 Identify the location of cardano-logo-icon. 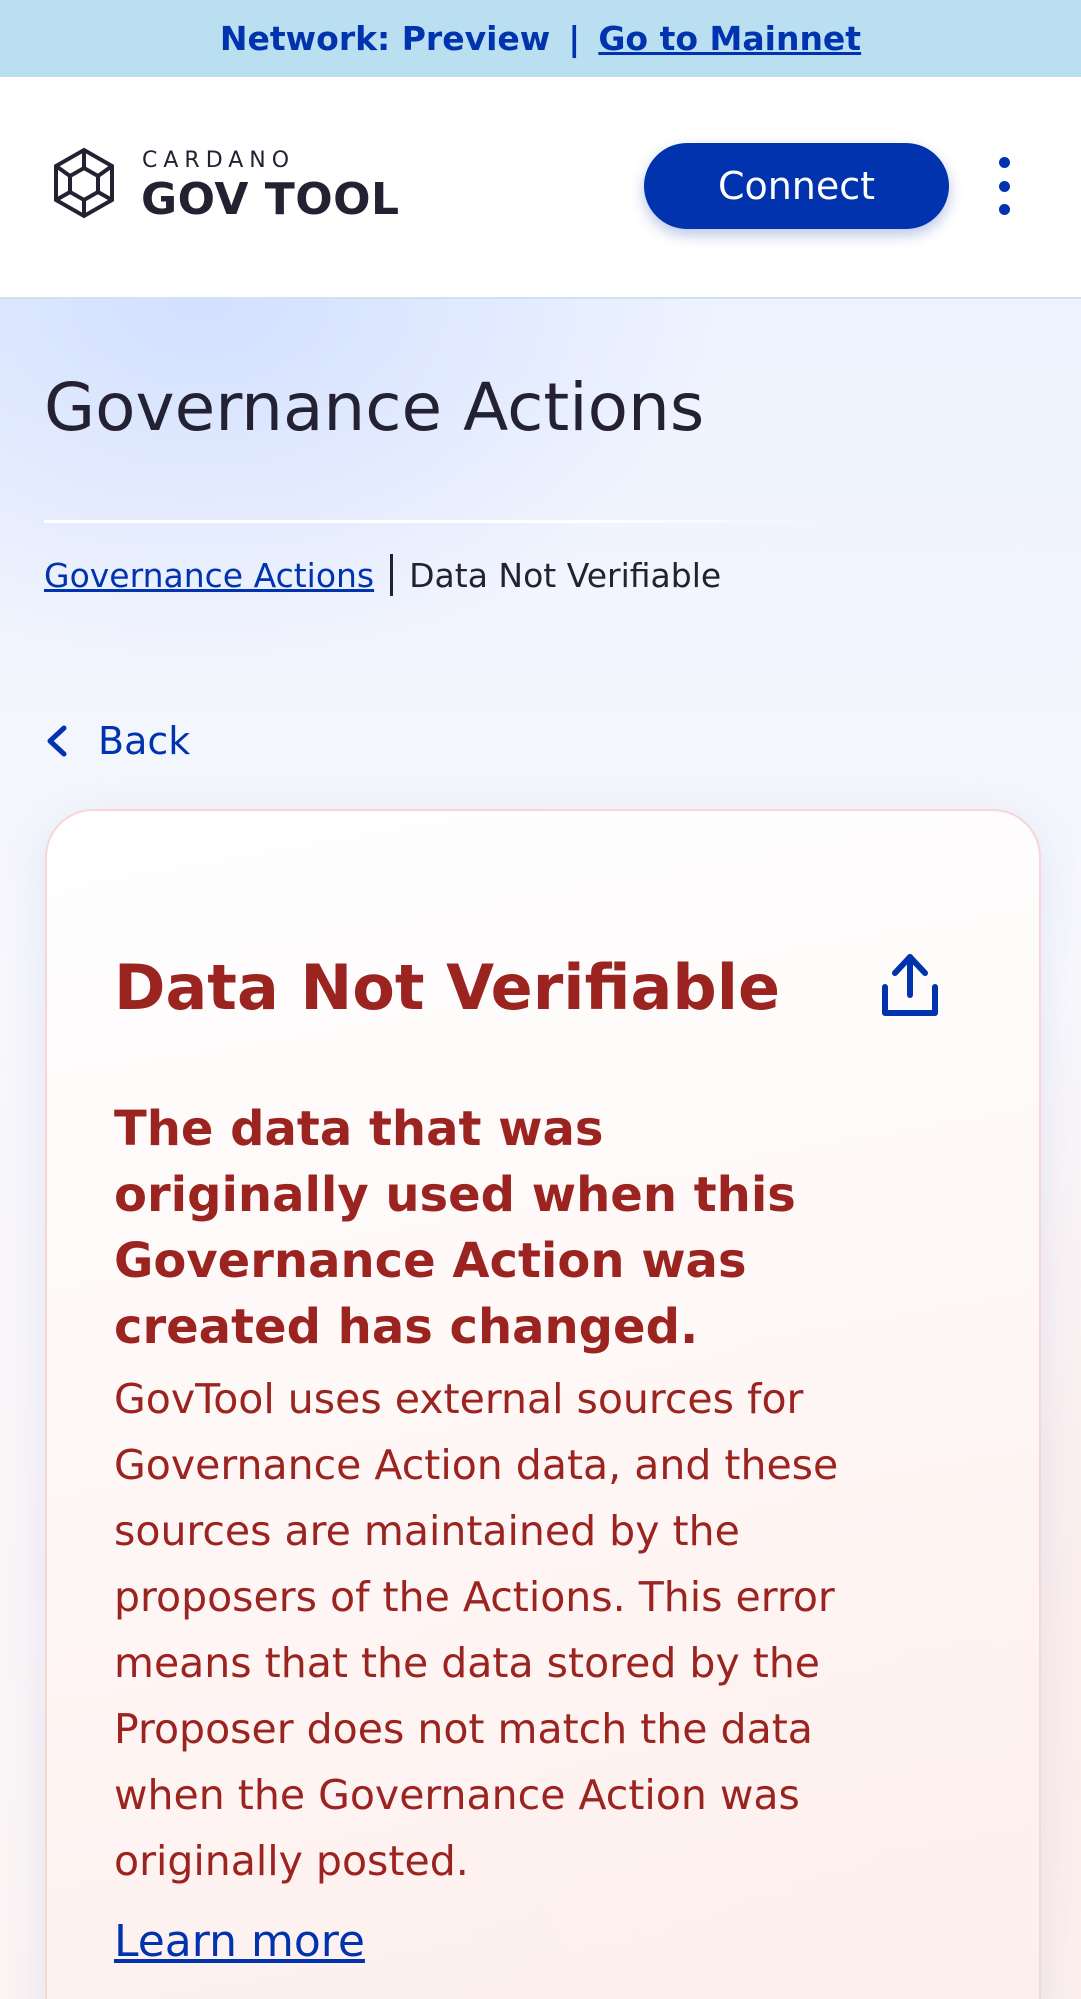
(84, 183).